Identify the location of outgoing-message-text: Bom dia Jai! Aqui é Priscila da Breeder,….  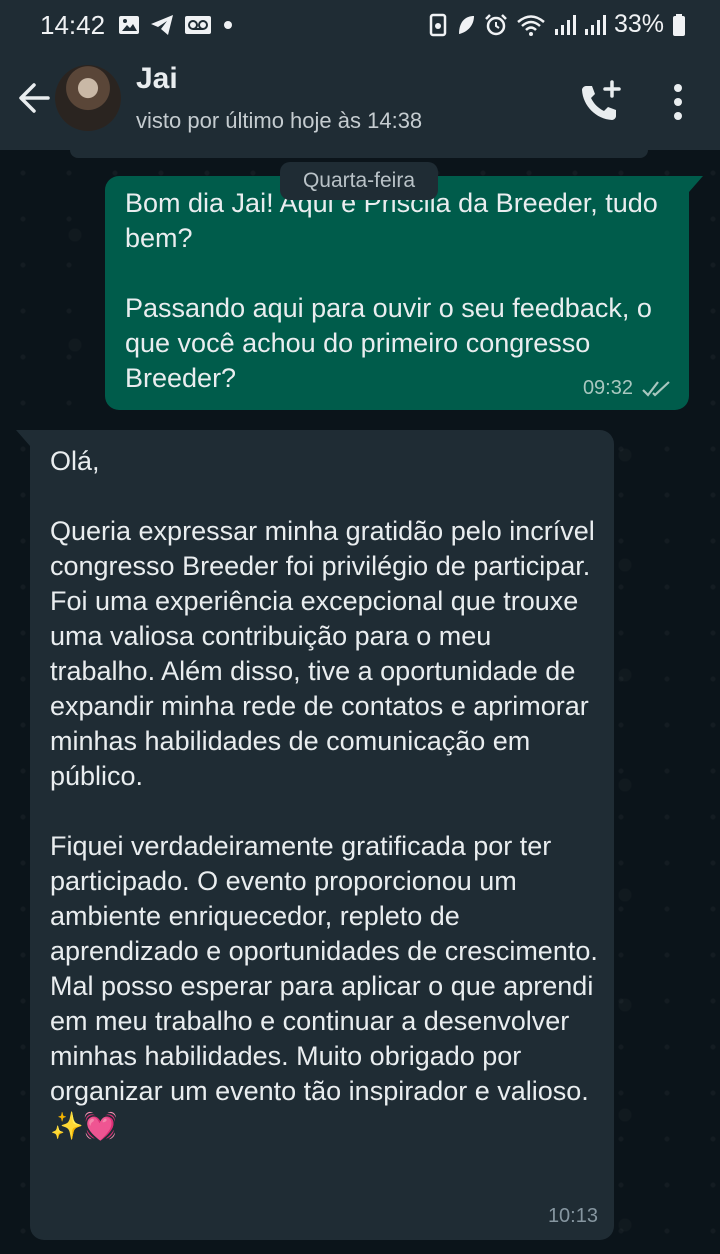
(391, 290).